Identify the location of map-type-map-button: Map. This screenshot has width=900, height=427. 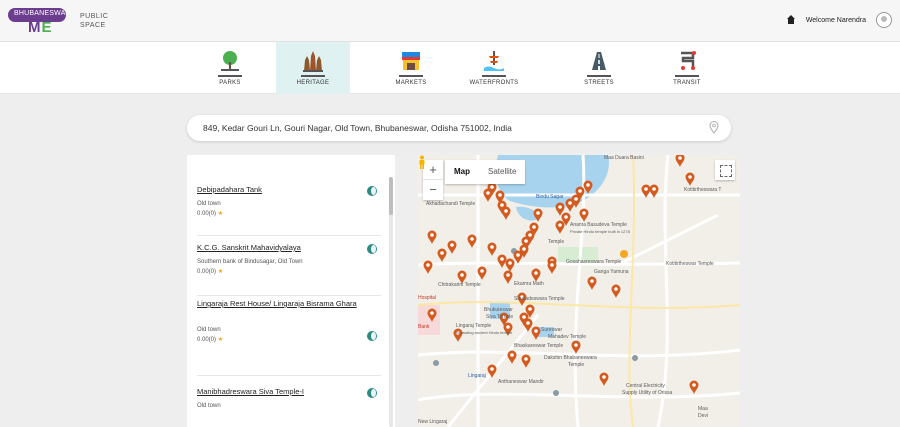
(462, 172).